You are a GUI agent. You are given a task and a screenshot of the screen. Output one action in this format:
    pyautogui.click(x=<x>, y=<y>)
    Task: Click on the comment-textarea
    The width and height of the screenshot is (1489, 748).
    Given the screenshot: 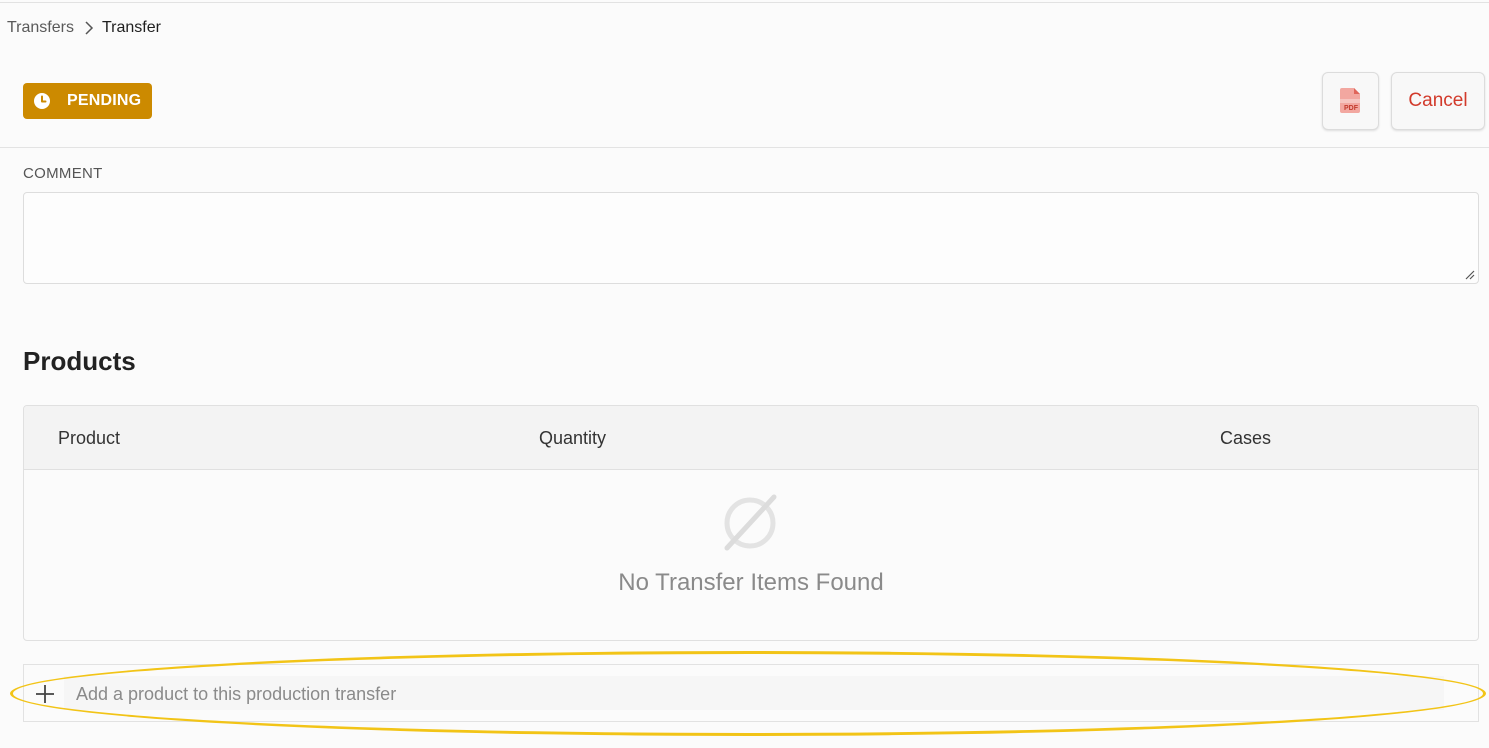 What is the action you would take?
    pyautogui.click(x=751, y=238)
    